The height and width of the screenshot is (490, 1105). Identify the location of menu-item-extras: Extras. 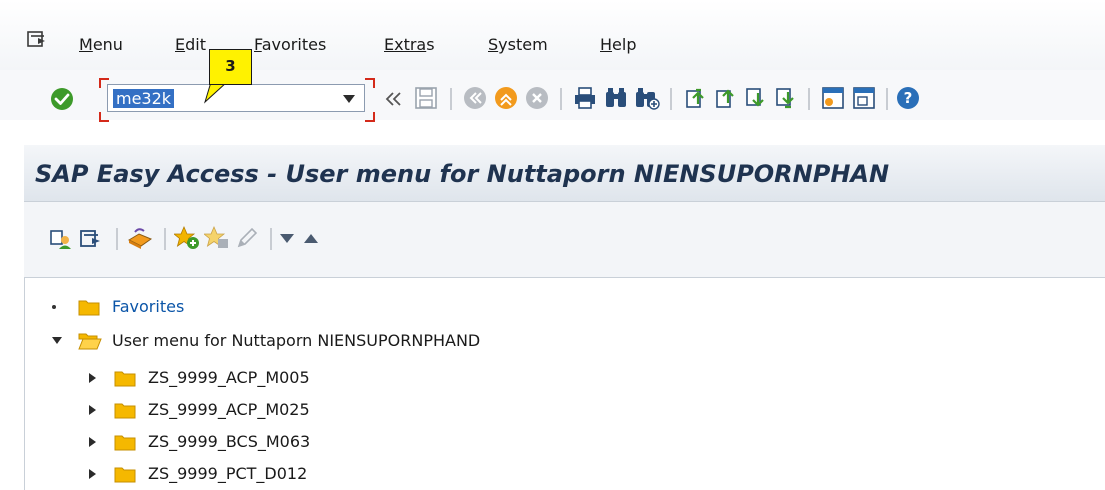
(409, 44).